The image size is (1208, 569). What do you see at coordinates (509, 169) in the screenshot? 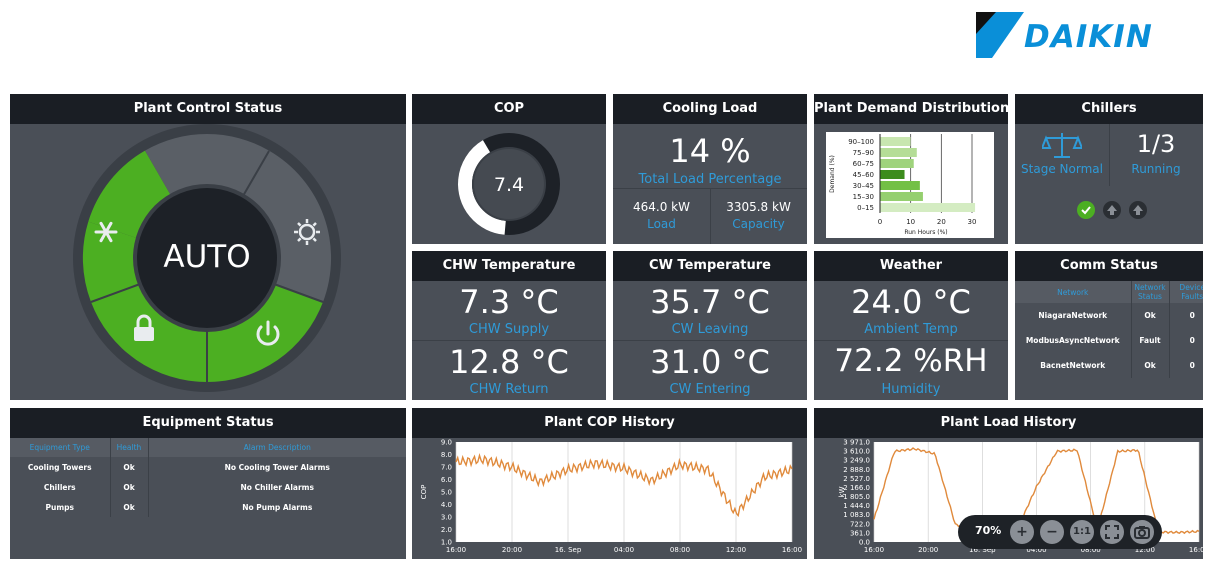
I see `cop-panel: COP 7.4` at bounding box center [509, 169].